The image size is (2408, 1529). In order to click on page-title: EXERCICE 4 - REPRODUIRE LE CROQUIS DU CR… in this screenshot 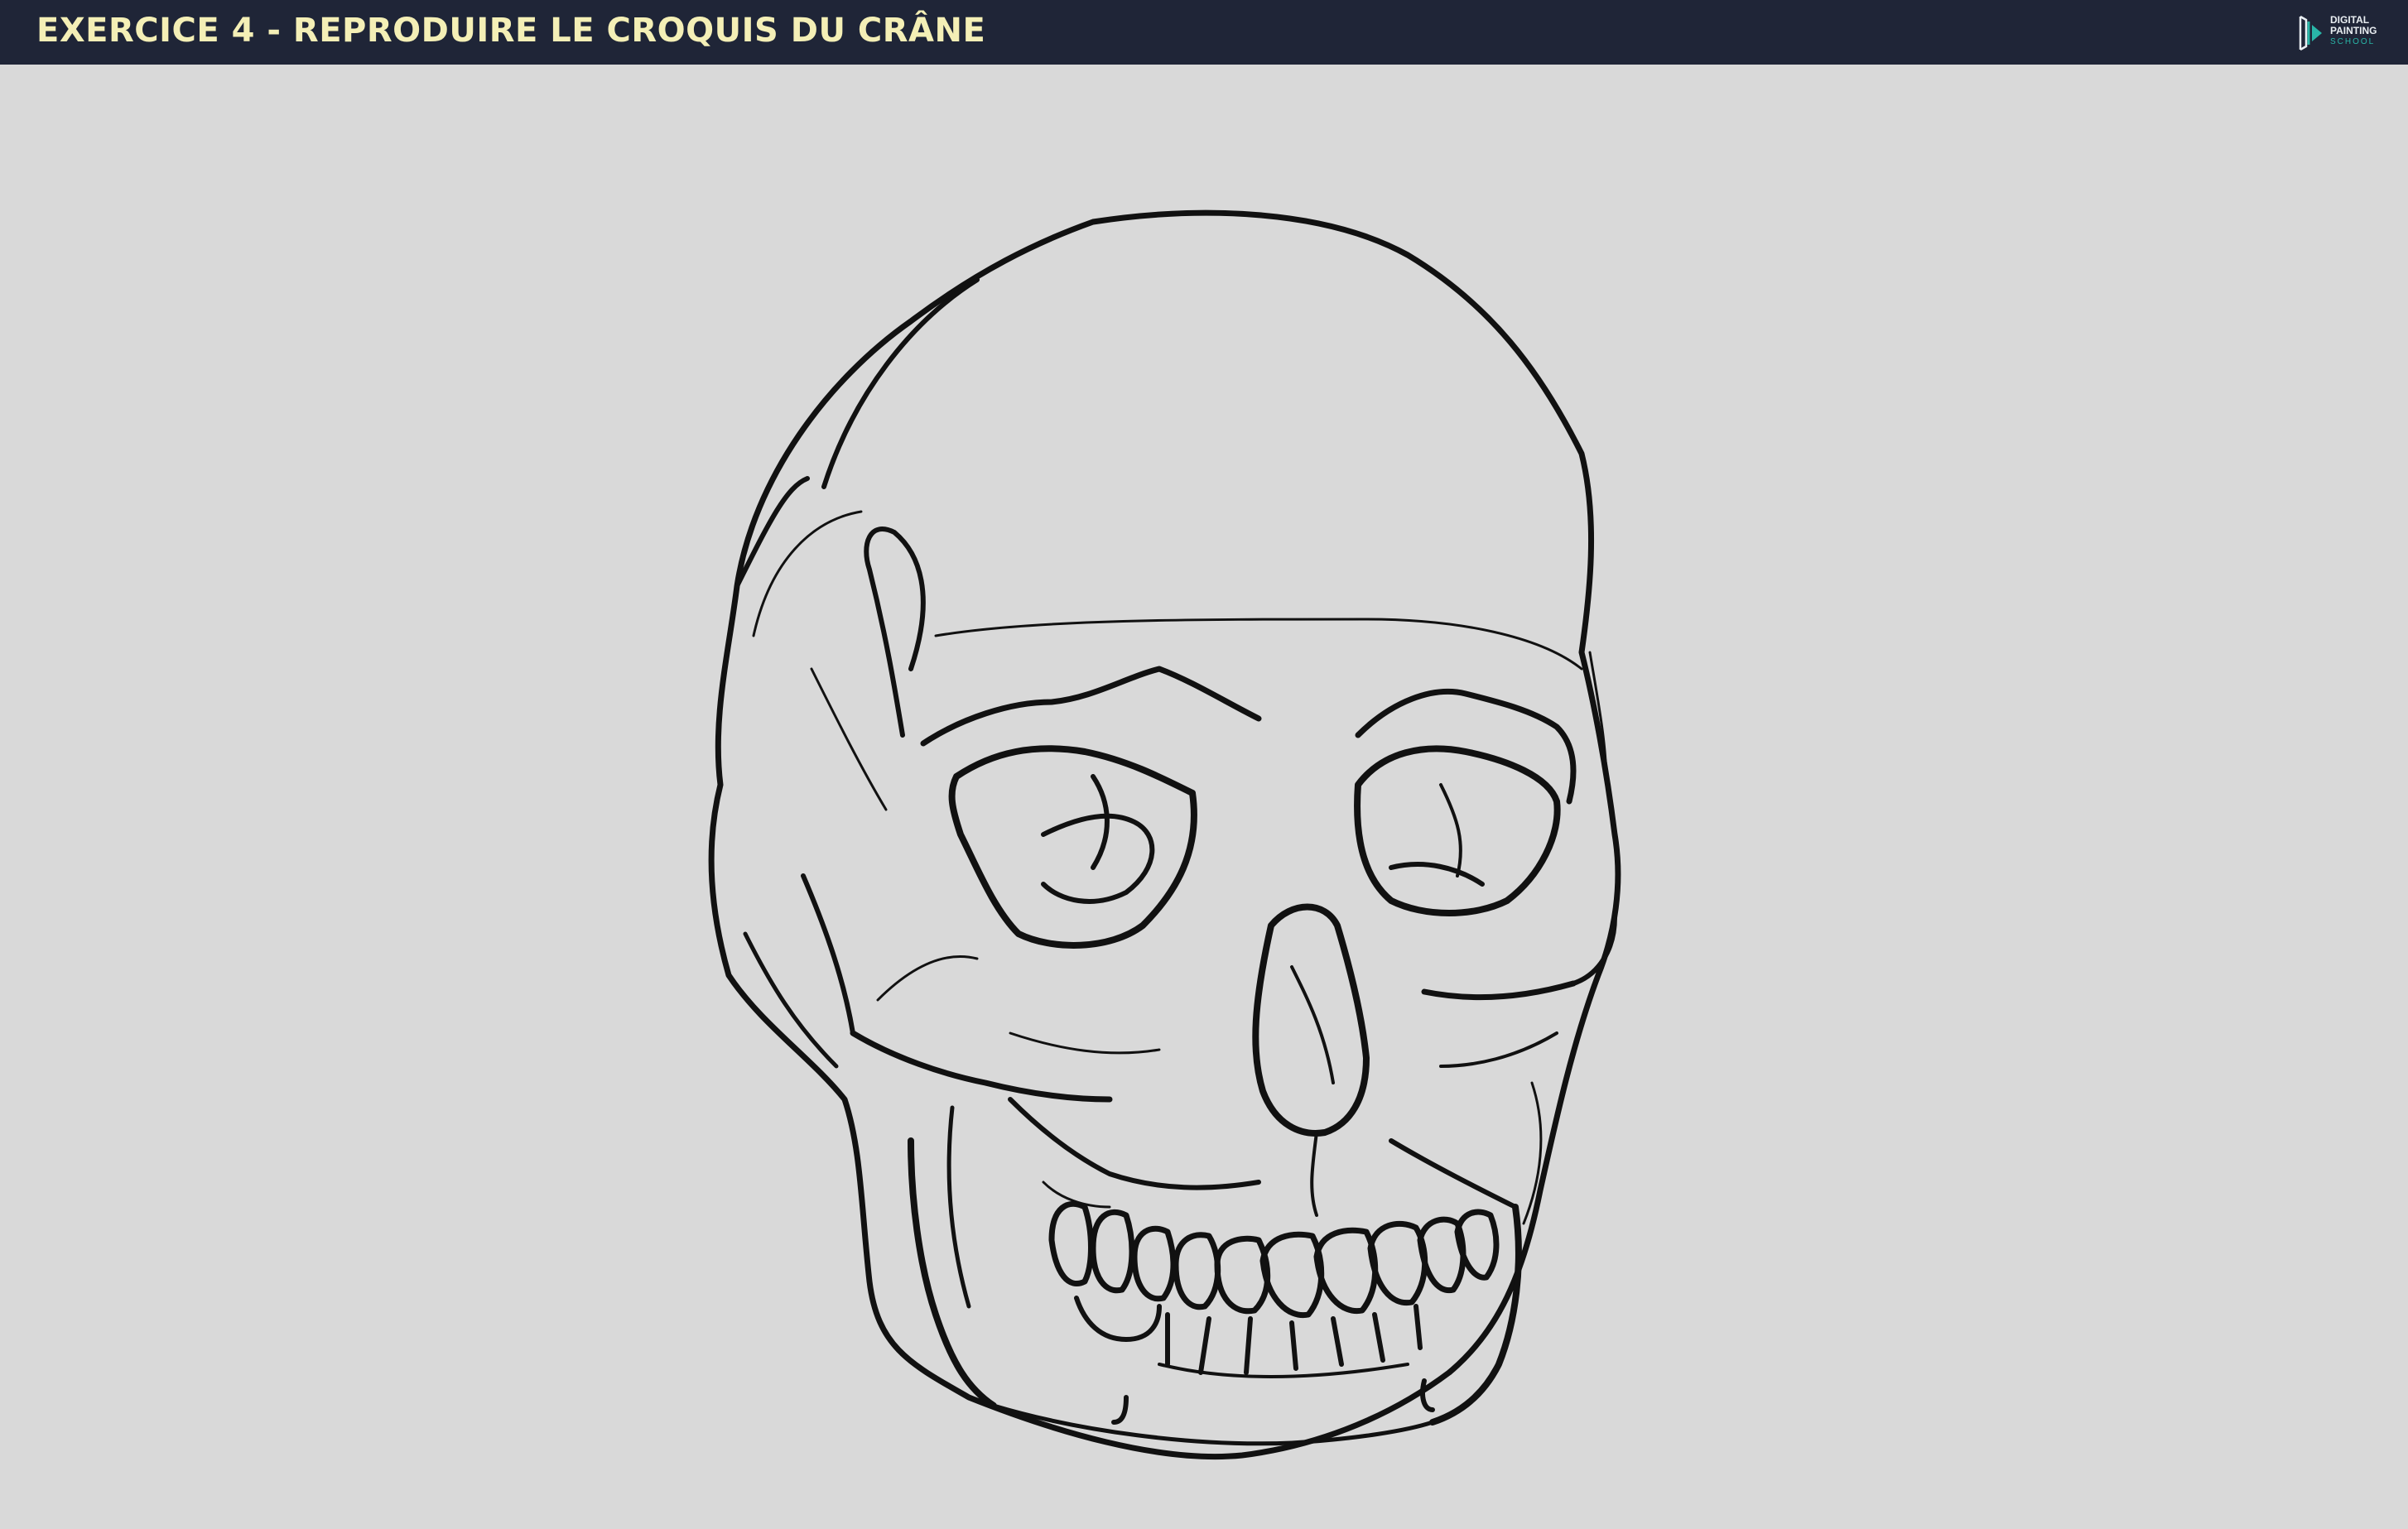, I will do `click(511, 31)`.